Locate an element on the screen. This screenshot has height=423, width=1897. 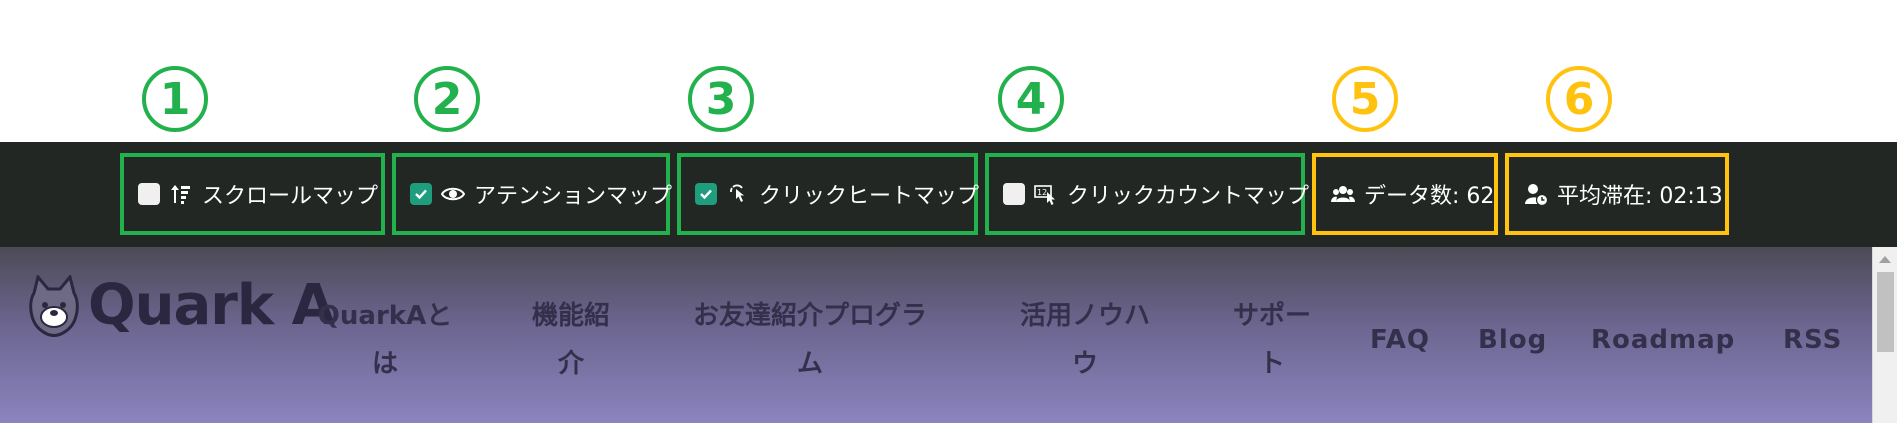
attention-map-label: アテンションマップ is located at coordinates (573, 196).